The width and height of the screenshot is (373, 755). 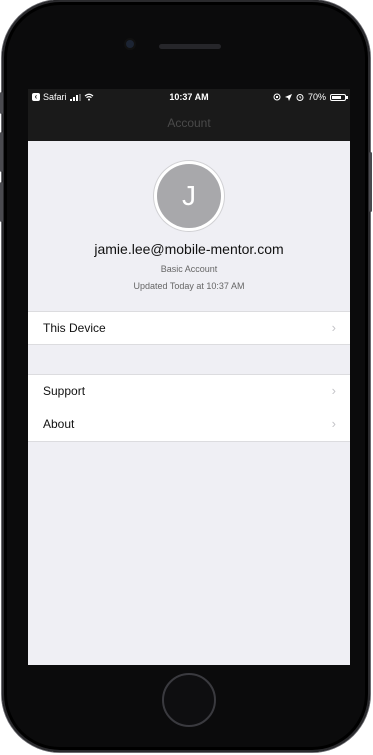 I want to click on front-camera, so click(x=130, y=44).